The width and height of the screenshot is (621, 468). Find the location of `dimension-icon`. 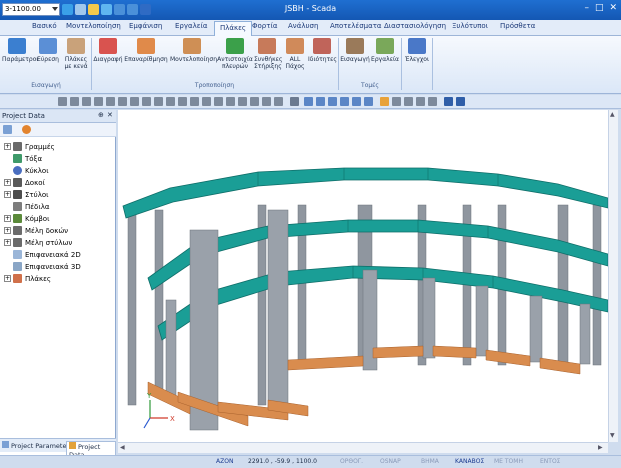

dimension-icon is located at coordinates (230, 101).